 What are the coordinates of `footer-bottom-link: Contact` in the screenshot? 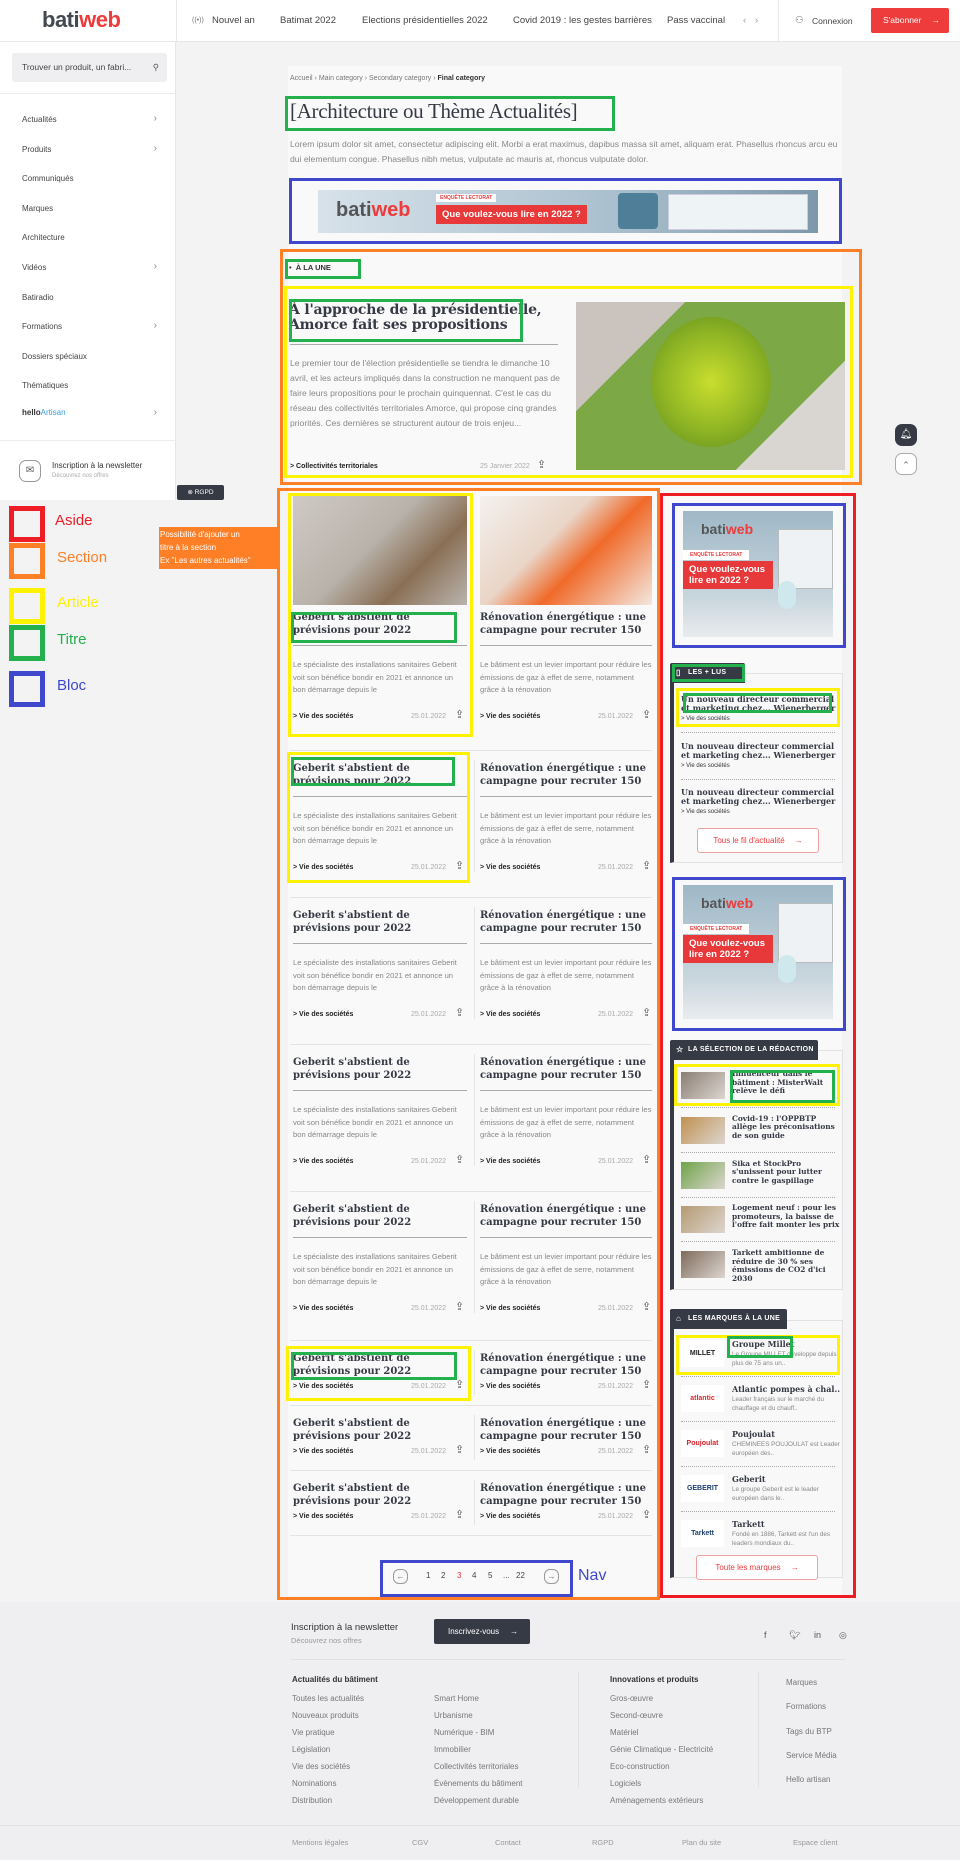 It's located at (508, 1842).